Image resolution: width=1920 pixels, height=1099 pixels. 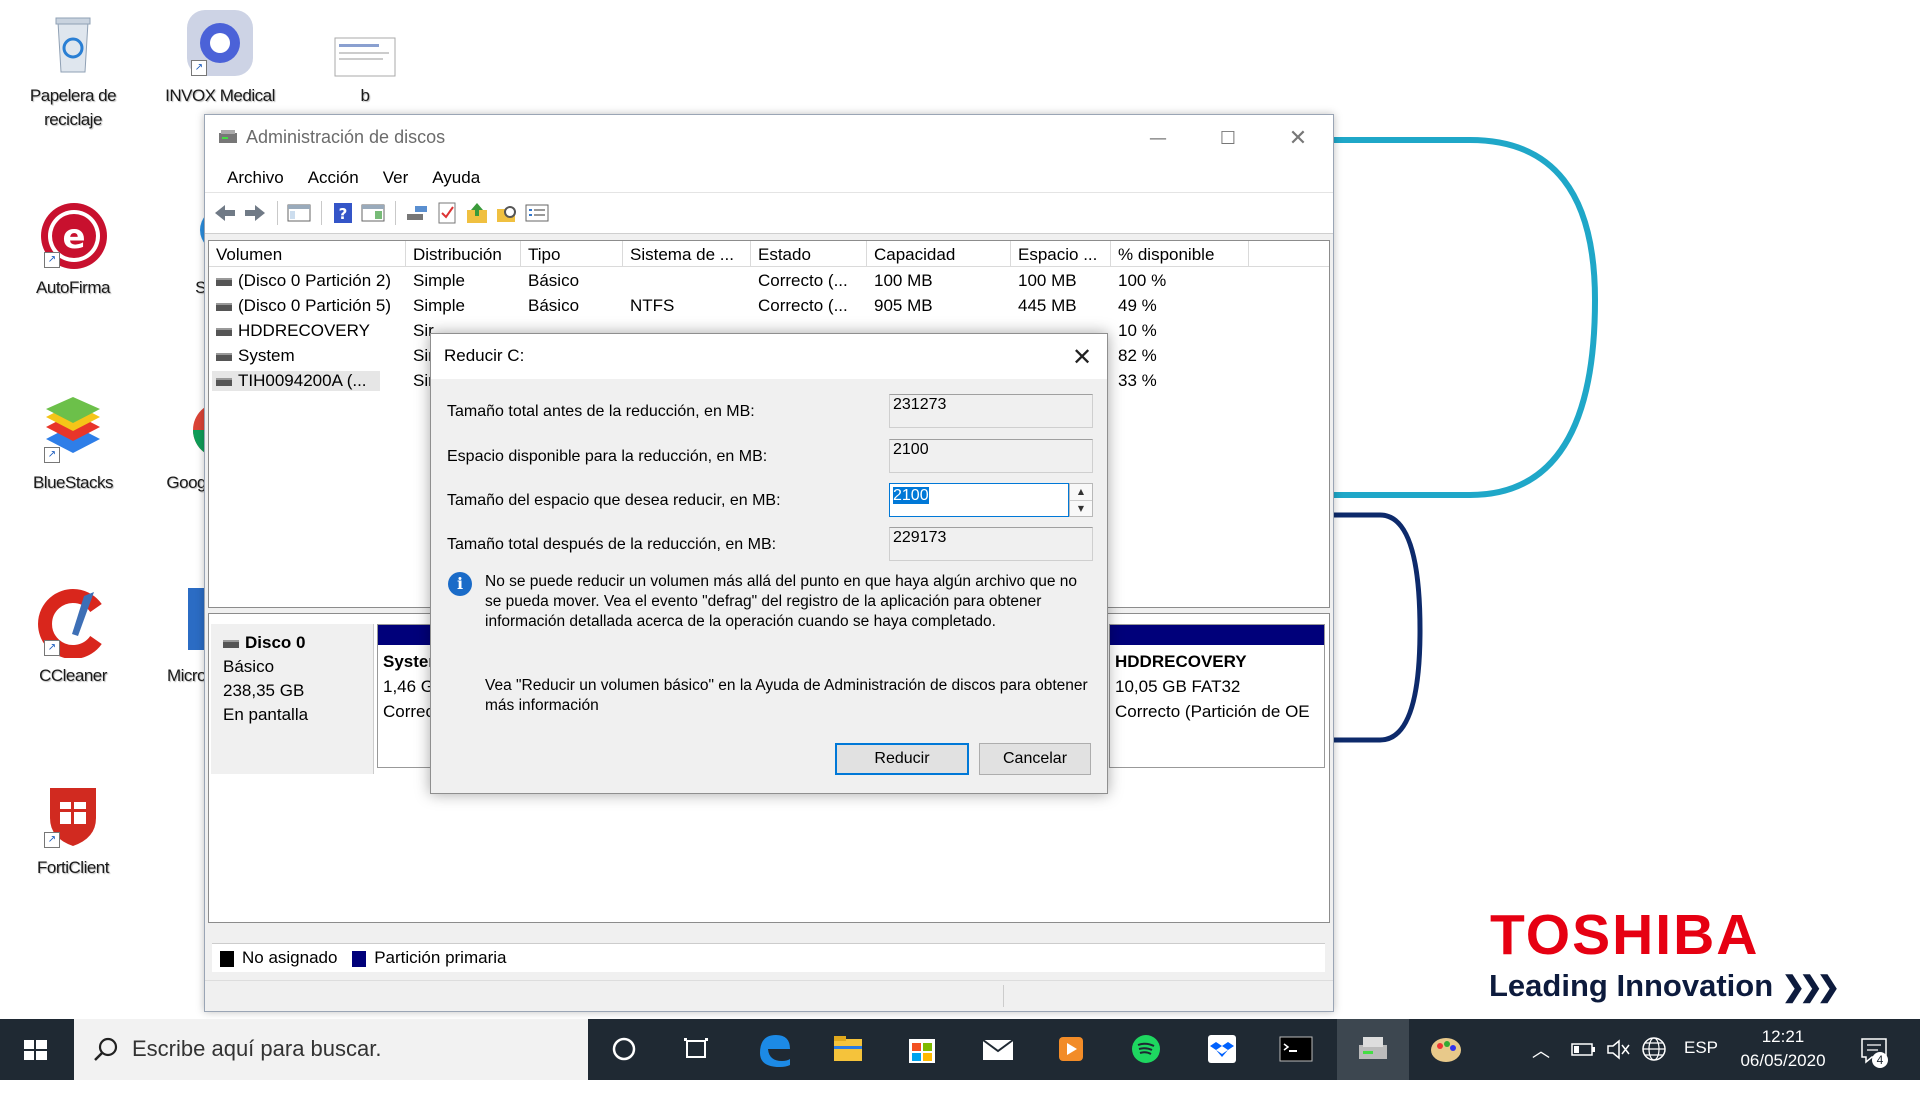 I want to click on taskbar-search-box: Escribe aquí para buscar., so click(x=331, y=1049).